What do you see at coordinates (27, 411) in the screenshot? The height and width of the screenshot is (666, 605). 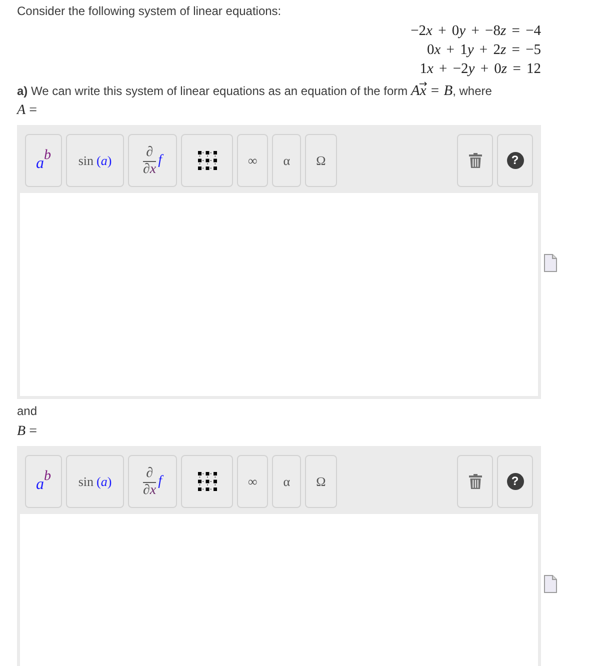 I see `connective-text: and` at bounding box center [27, 411].